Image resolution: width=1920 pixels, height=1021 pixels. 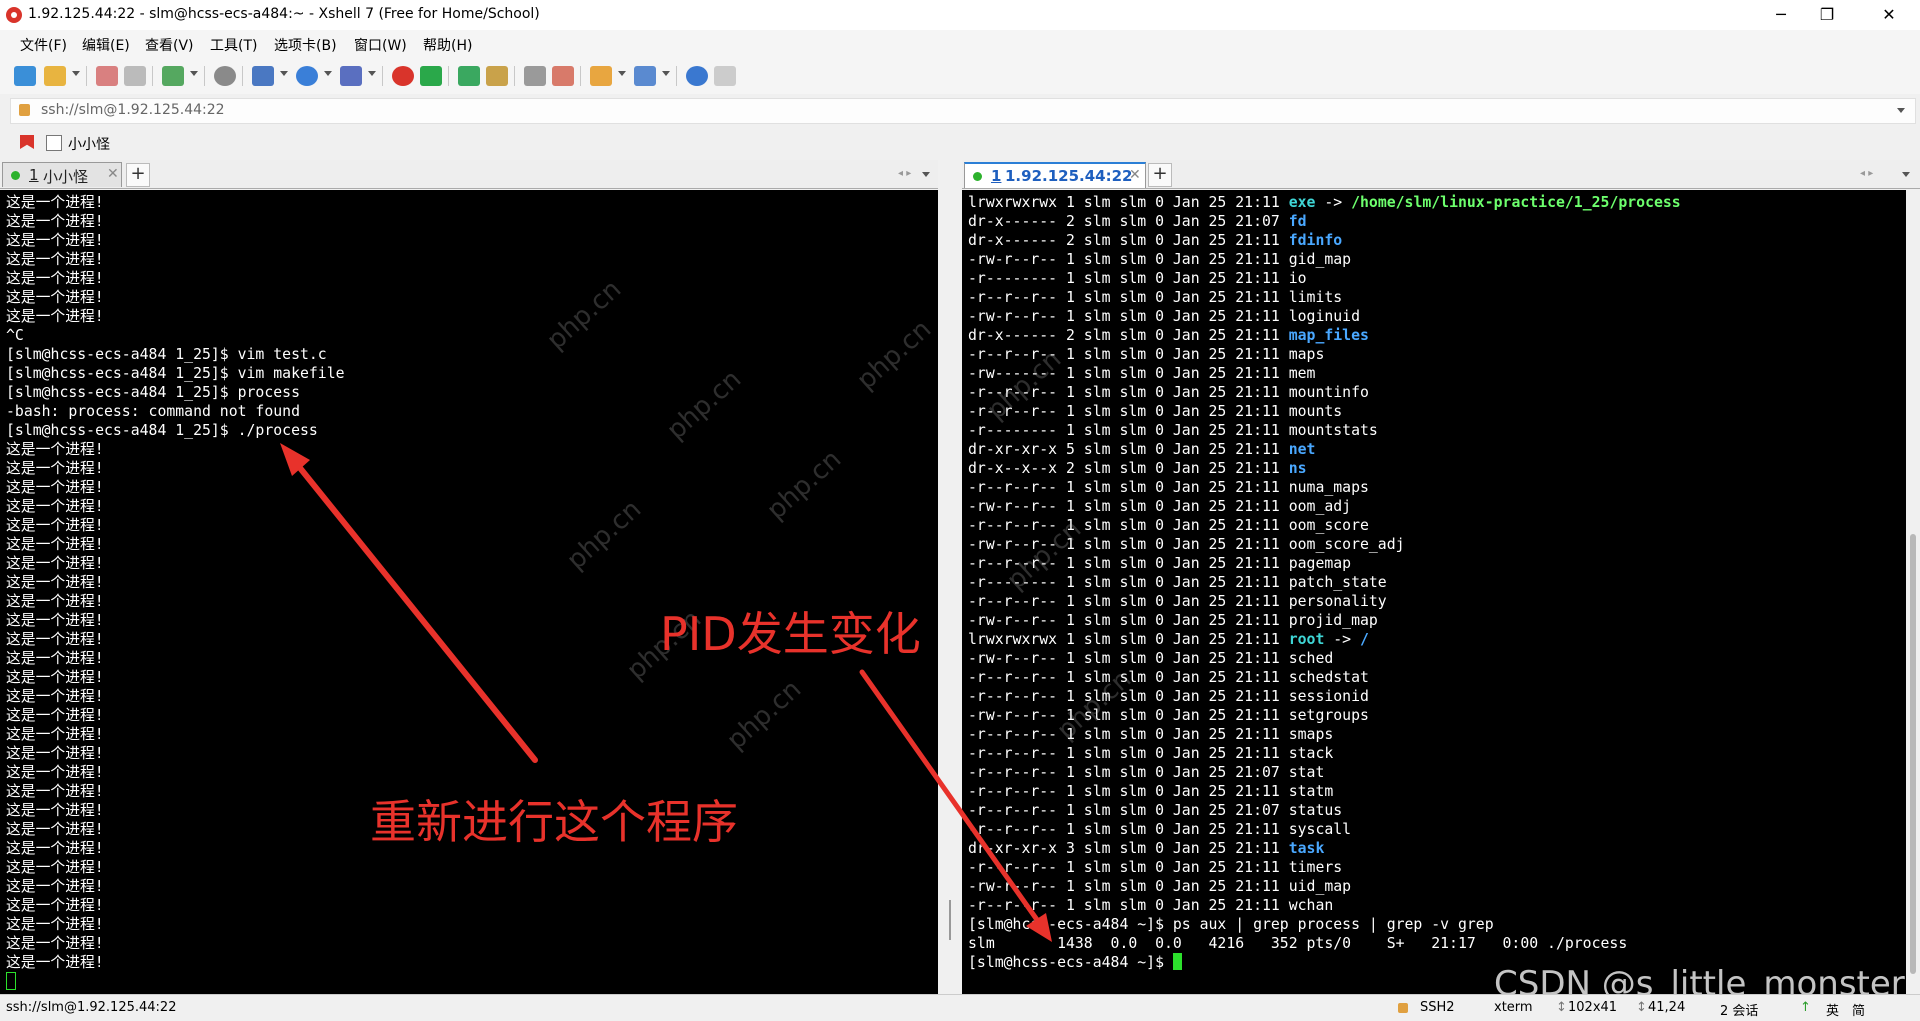 What do you see at coordinates (1297, 278) in the screenshot?
I see `ls-entry-name: io` at bounding box center [1297, 278].